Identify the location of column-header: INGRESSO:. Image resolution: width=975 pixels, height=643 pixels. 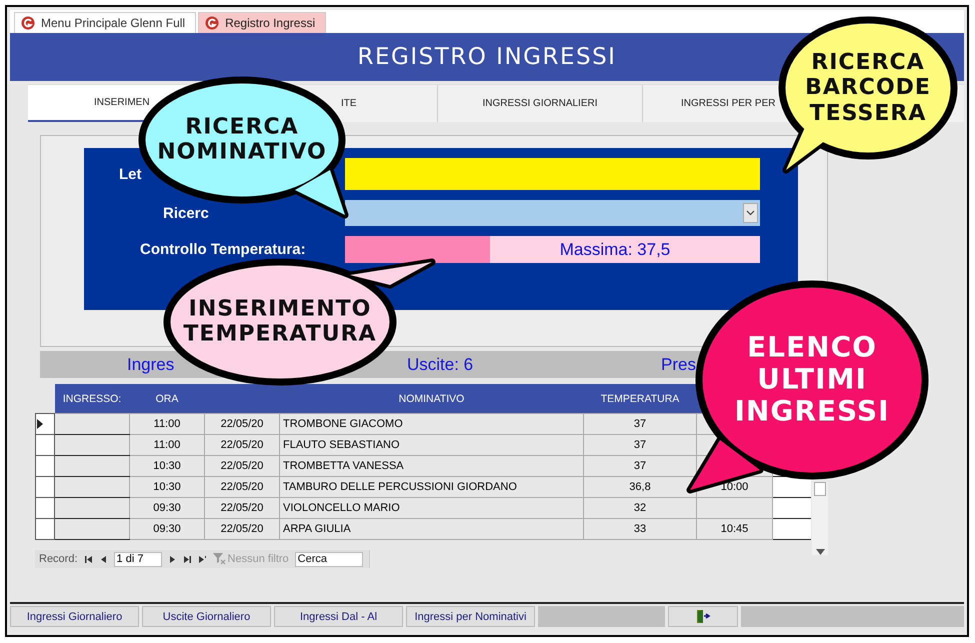
(92, 398).